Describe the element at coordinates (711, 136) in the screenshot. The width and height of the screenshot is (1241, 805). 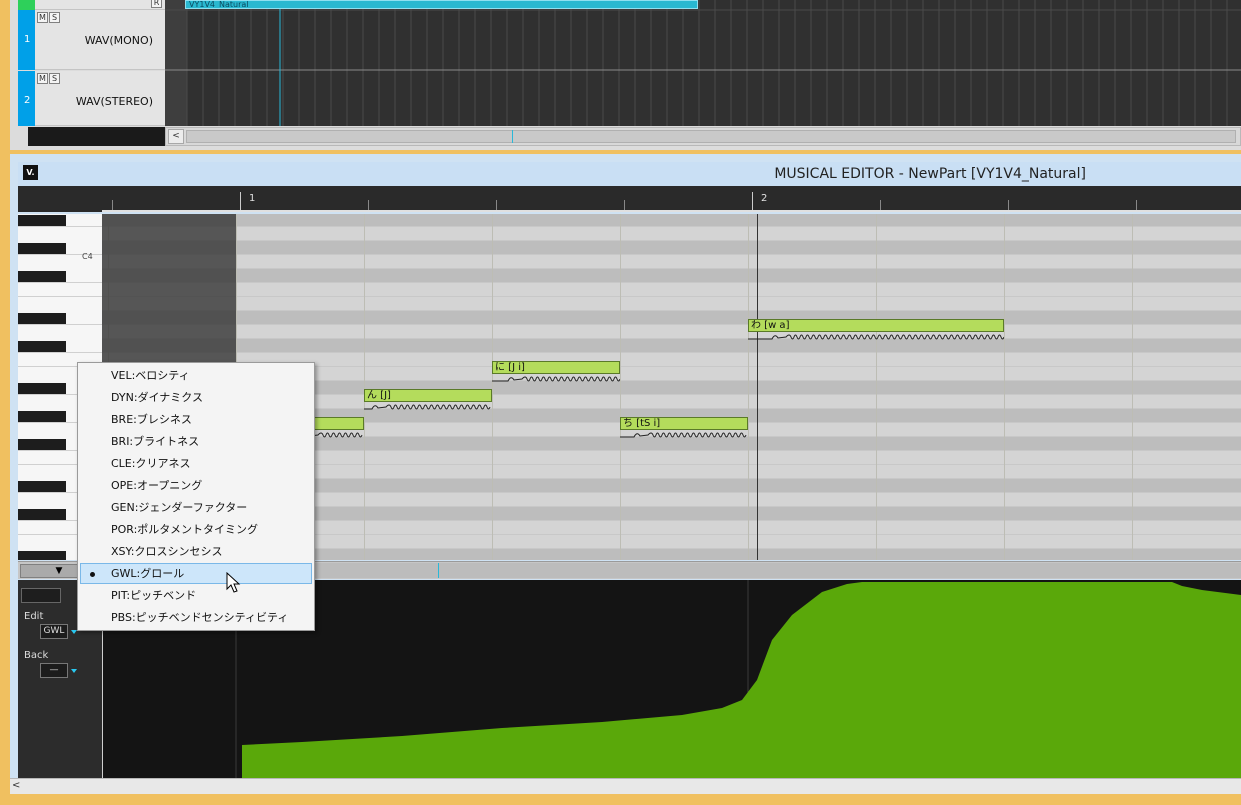
I see `scroll-thumb` at that location.